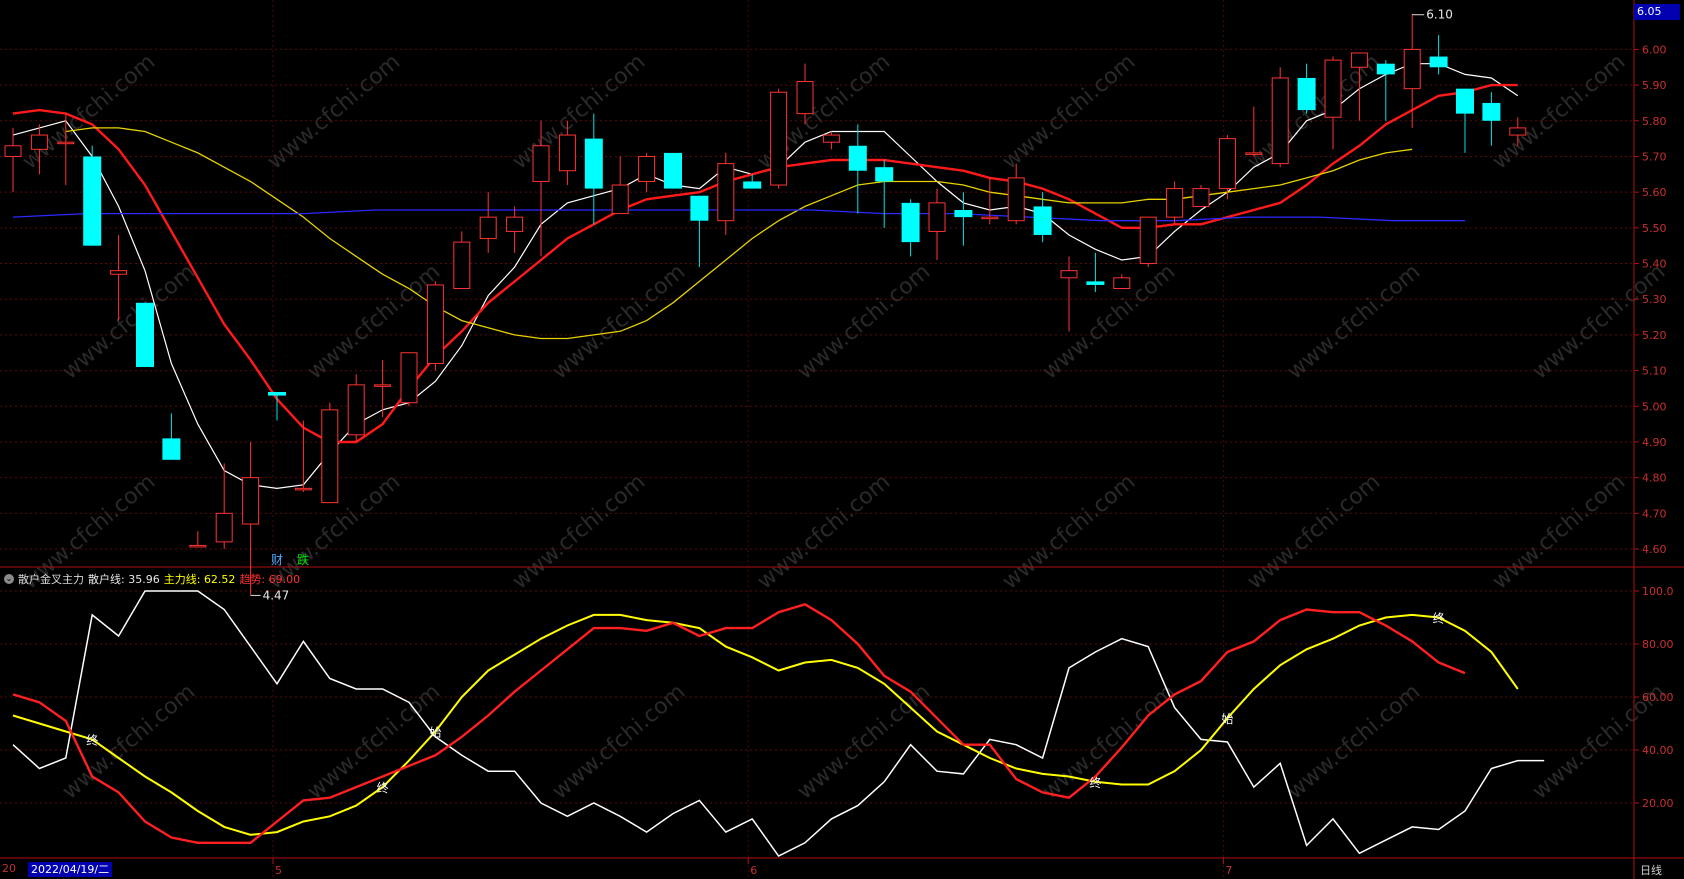 Image resolution: width=1684 pixels, height=879 pixels. What do you see at coordinates (1654, 442) in the screenshot?
I see `price-tick-label: 4.90` at bounding box center [1654, 442].